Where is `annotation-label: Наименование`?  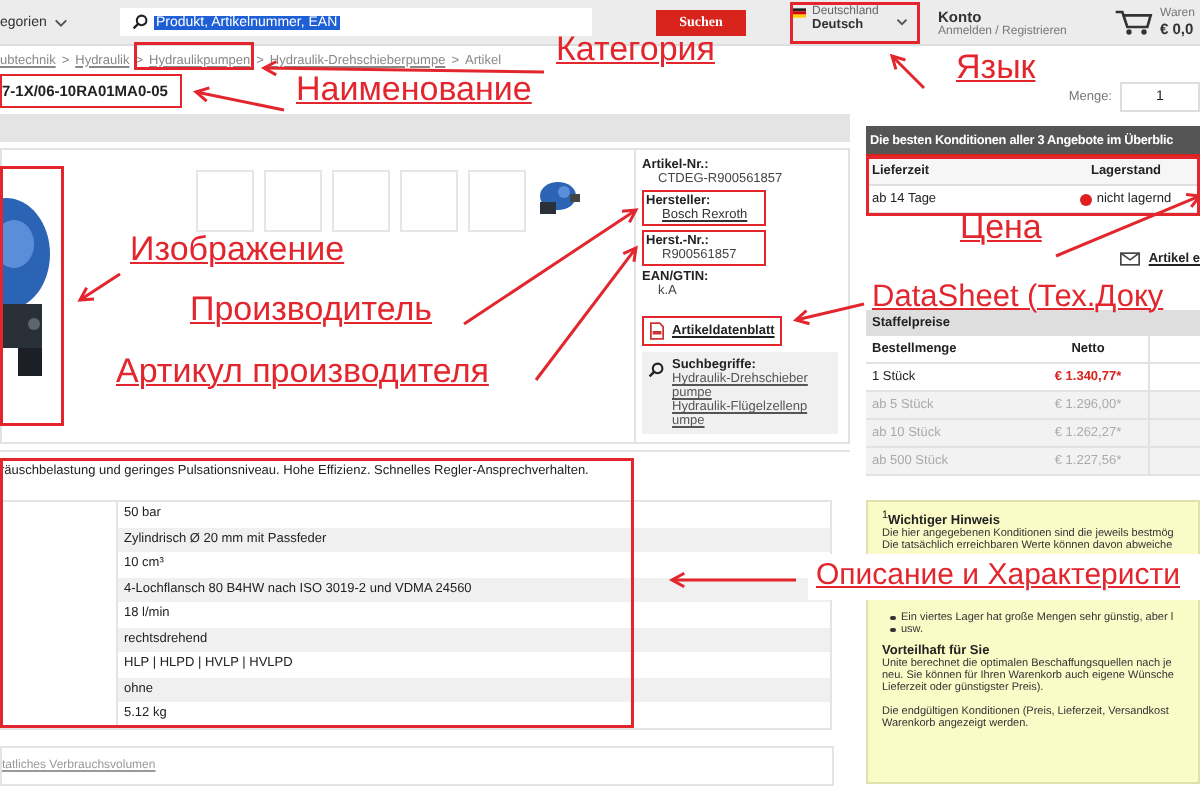
annotation-label: Наименование is located at coordinates (414, 91).